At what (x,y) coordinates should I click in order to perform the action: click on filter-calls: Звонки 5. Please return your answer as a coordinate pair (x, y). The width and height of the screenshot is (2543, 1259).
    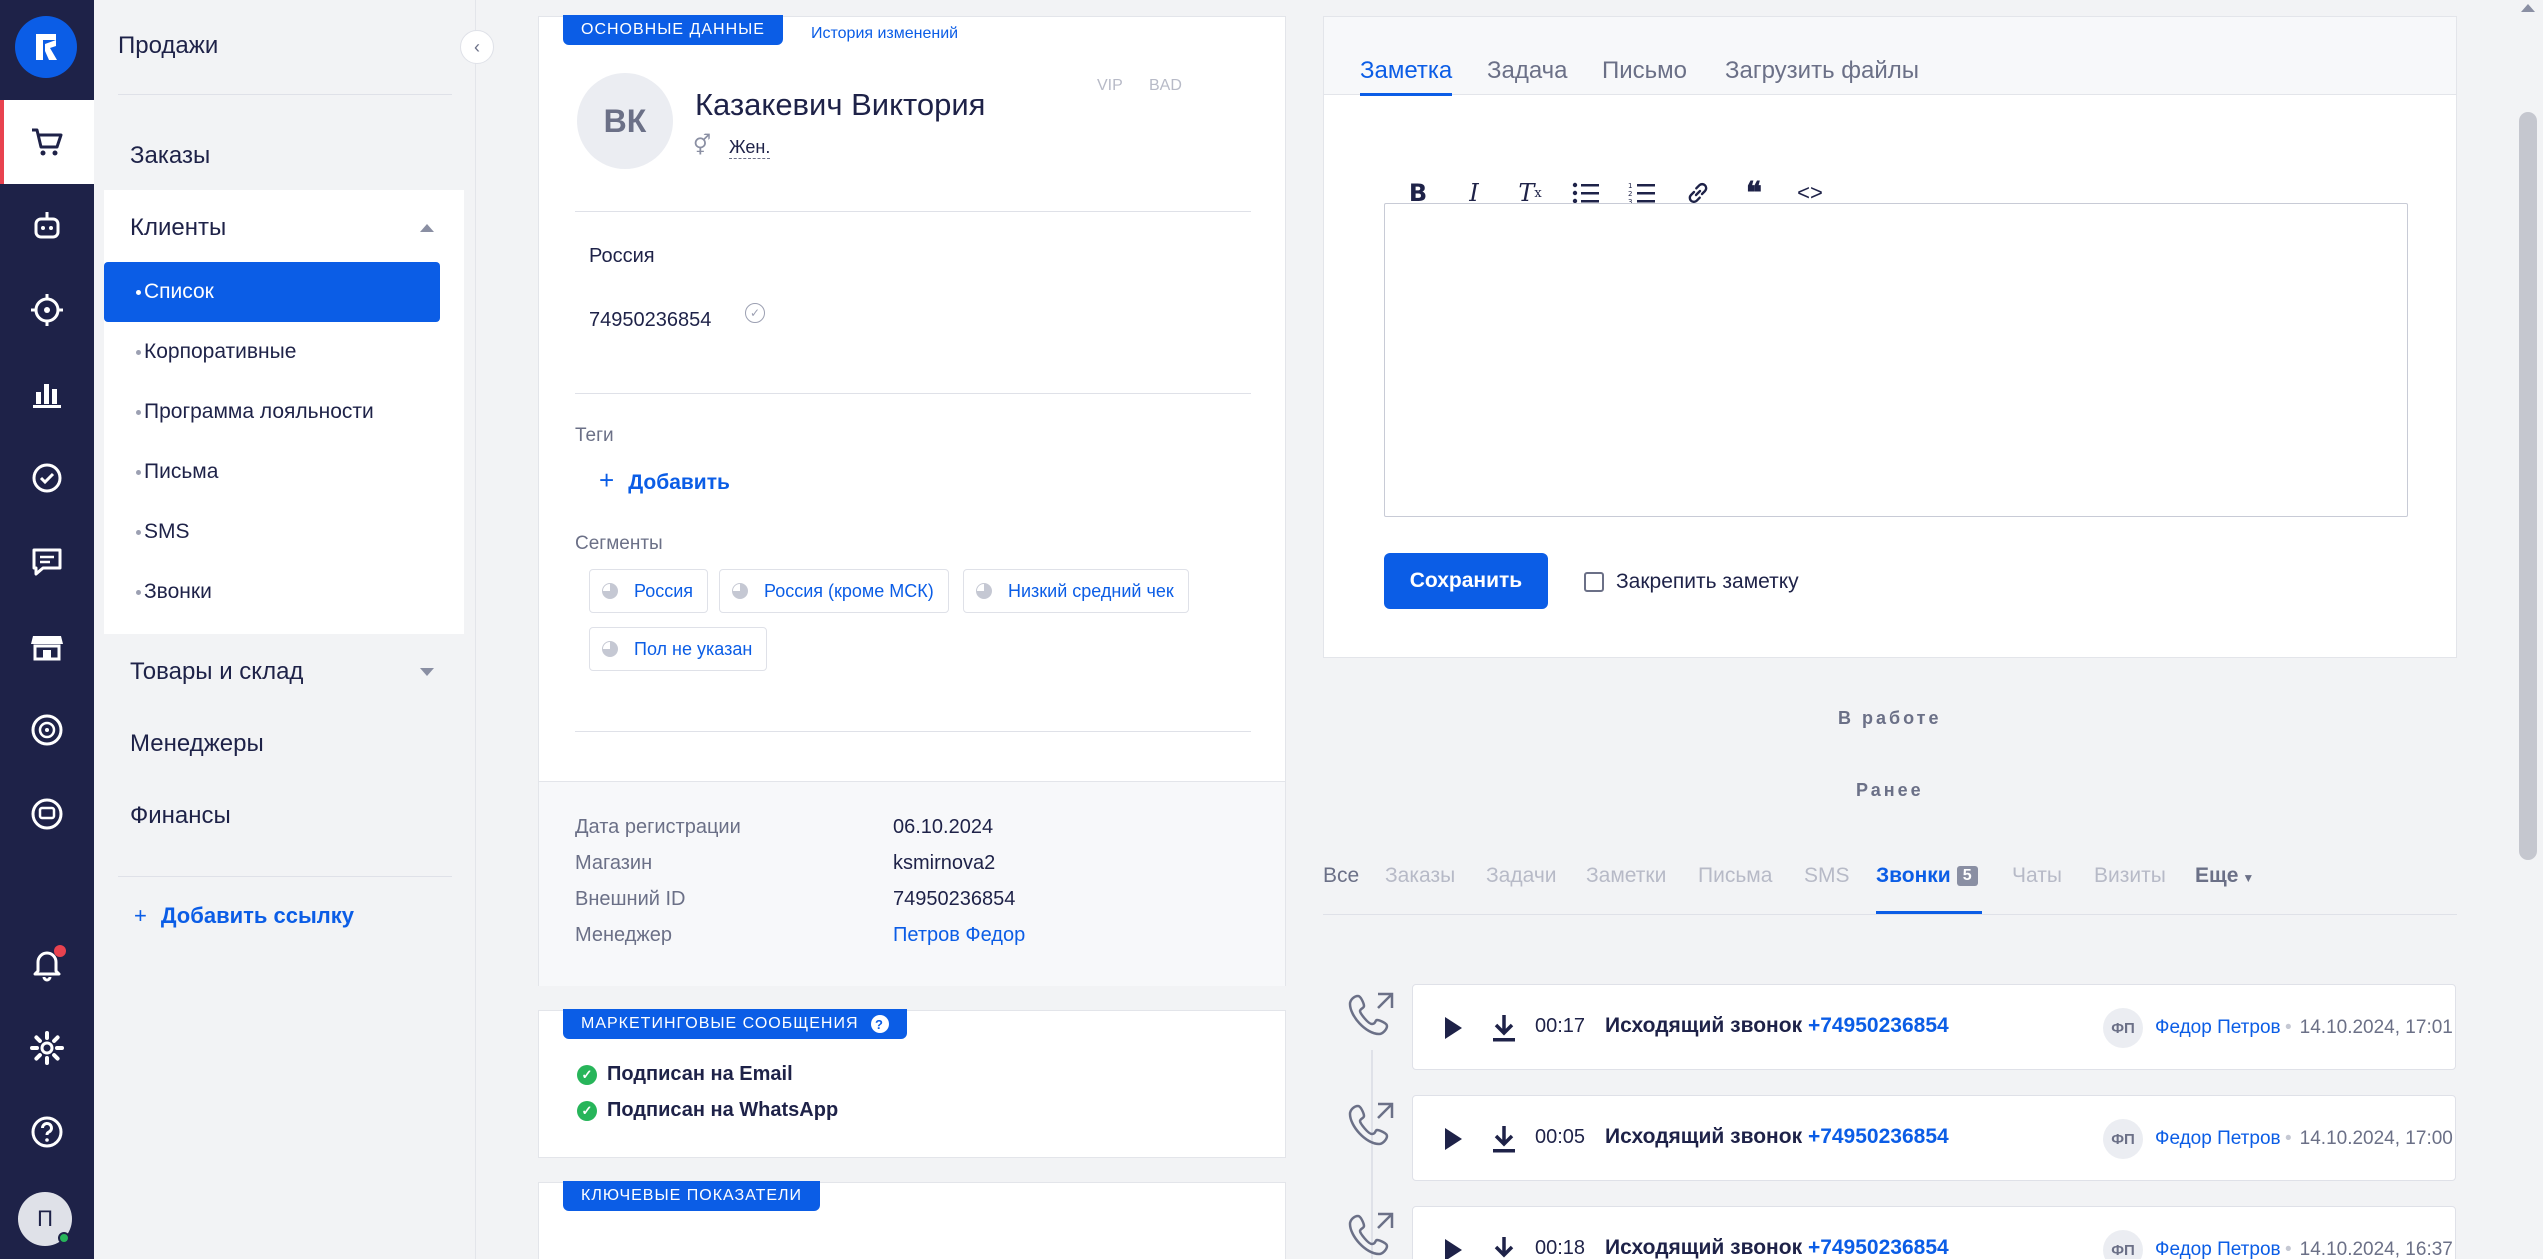
    Looking at the image, I should click on (1927, 876).